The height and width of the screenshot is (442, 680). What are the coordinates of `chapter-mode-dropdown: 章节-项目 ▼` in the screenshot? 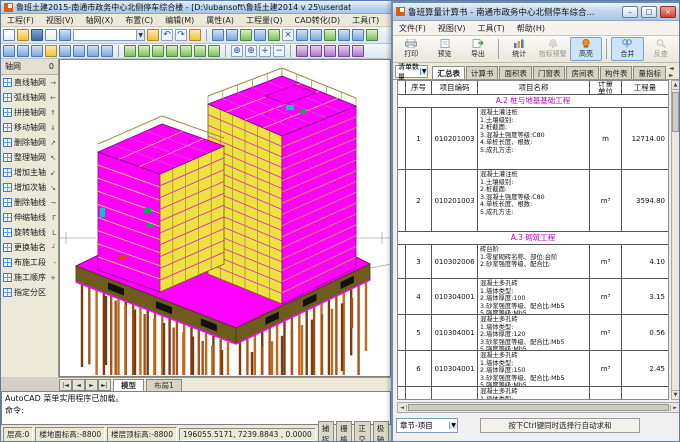 It's located at (427, 425).